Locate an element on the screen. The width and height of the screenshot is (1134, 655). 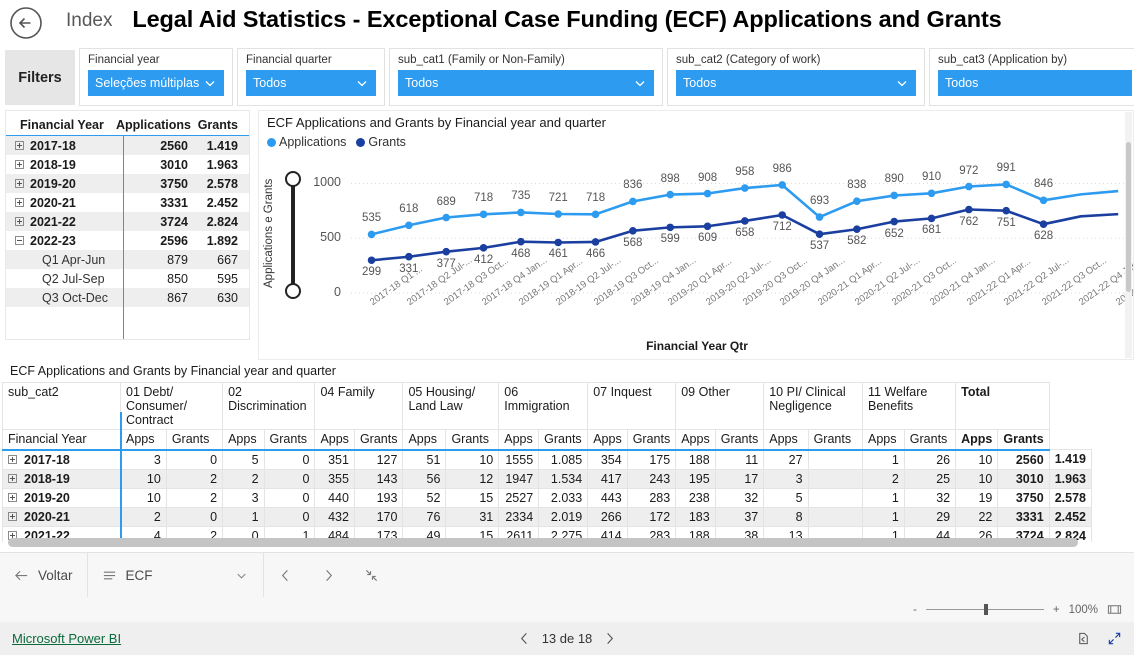
zoom-slider-knob is located at coordinates (985, 609).